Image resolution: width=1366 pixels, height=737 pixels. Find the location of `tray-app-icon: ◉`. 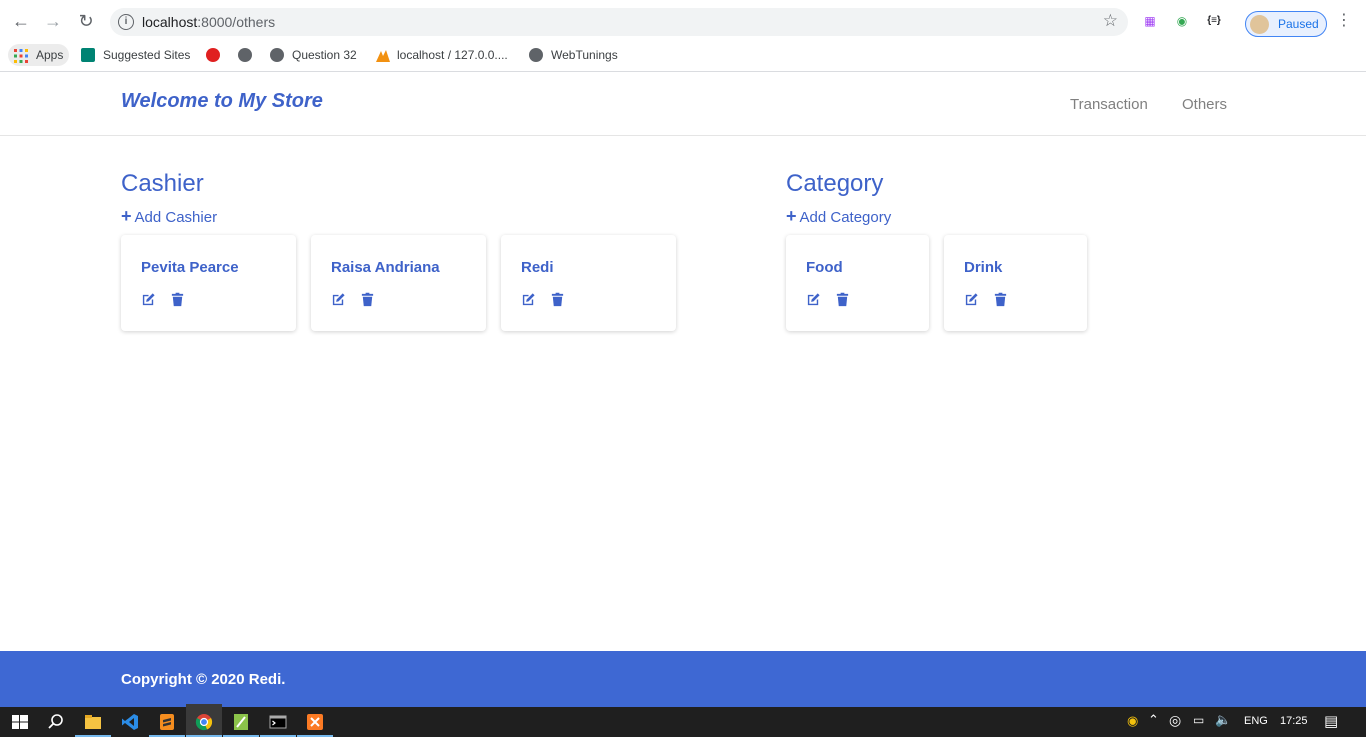

tray-app-icon: ◉ is located at coordinates (1132, 721).